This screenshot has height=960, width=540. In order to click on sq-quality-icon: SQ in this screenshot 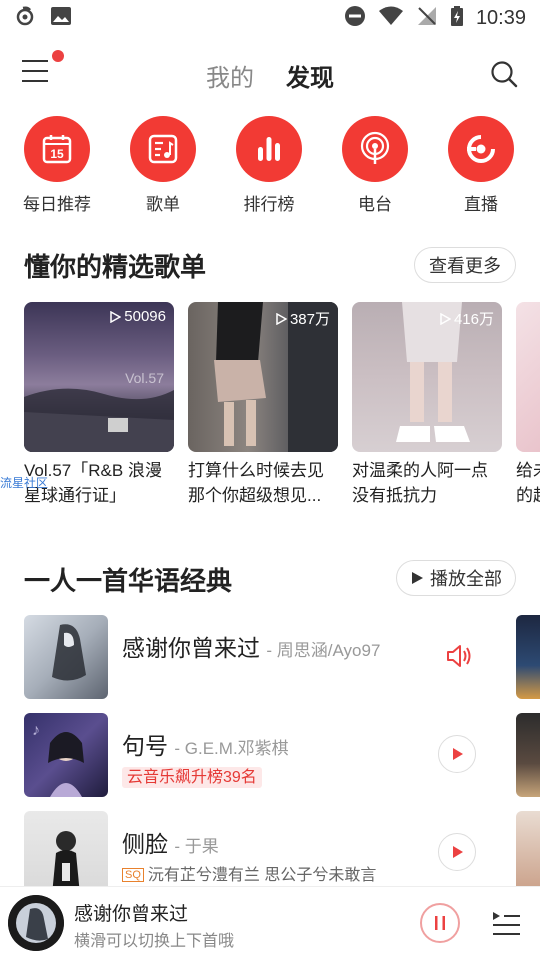, I will do `click(133, 875)`.